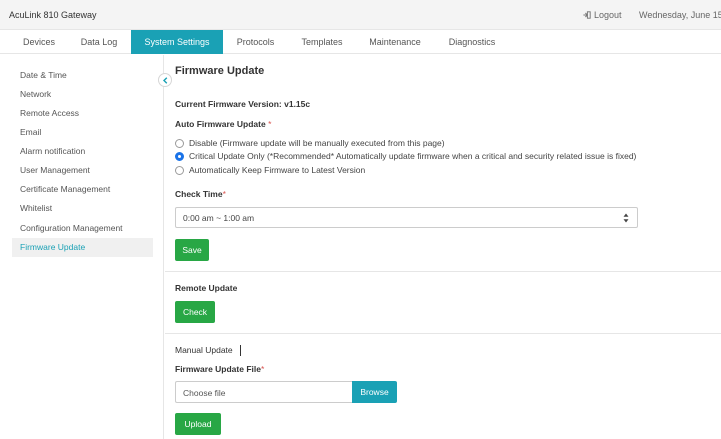 The width and height of the screenshot is (721, 439). I want to click on sidebar-item-email: Email, so click(82, 132).